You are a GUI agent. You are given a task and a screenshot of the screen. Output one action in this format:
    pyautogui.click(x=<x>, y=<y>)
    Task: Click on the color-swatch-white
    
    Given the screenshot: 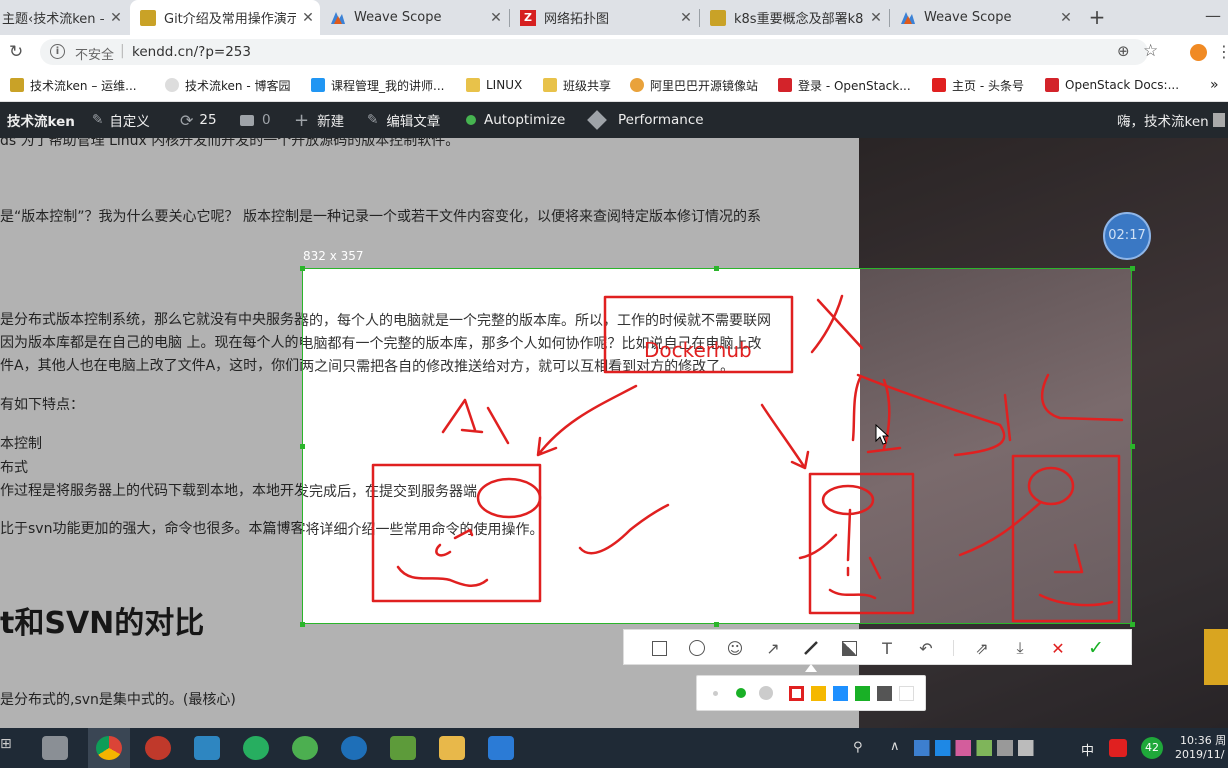 What is the action you would take?
    pyautogui.click(x=906, y=693)
    